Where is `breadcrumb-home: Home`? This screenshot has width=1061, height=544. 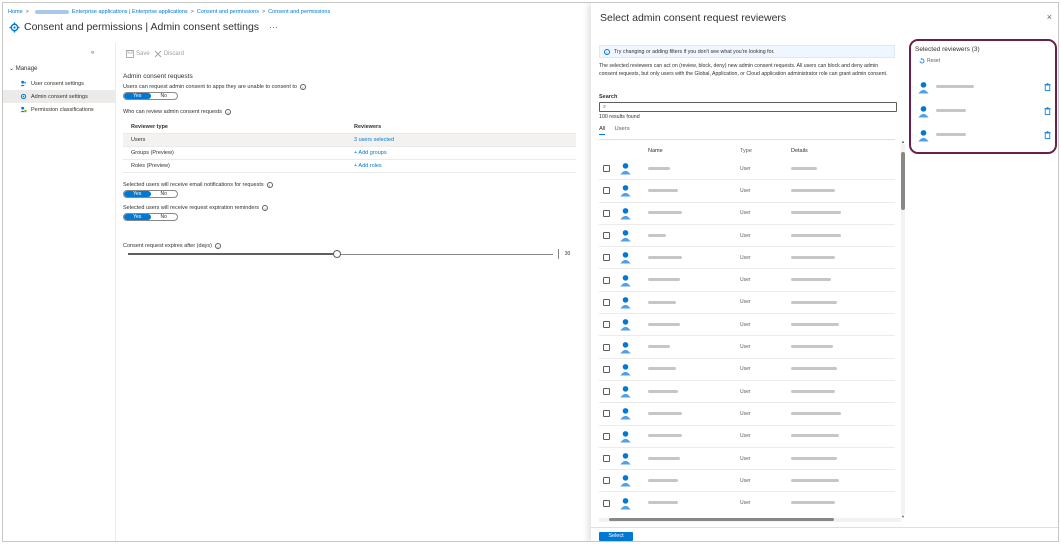
breadcrumb-home: Home is located at coordinates (15, 12).